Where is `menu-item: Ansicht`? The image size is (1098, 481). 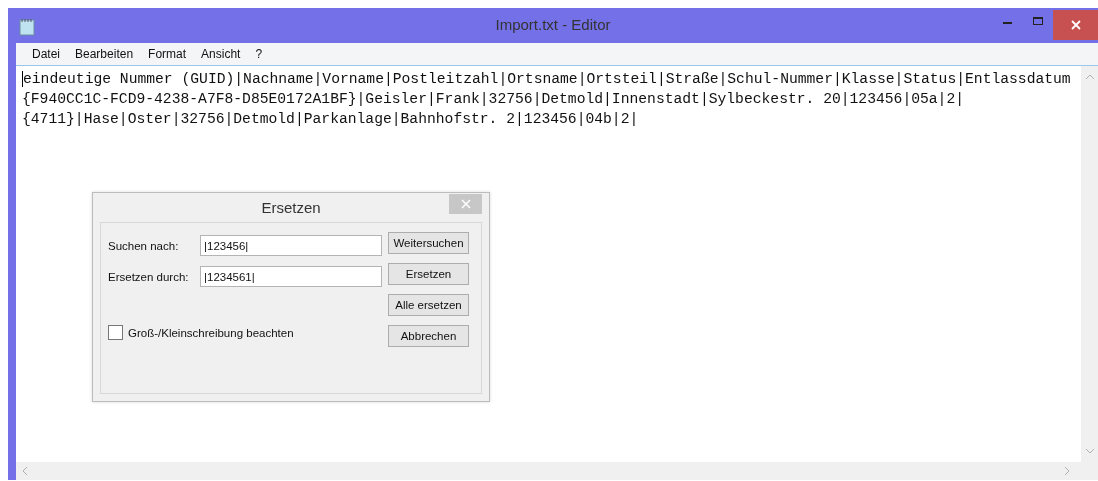 menu-item: Ansicht is located at coordinates (220, 54).